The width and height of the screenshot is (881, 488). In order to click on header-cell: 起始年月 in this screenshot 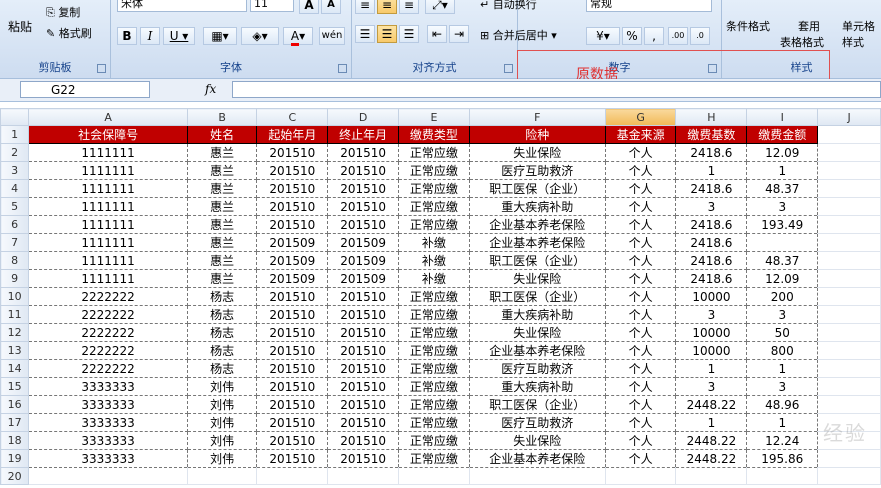, I will do `click(292, 134)`.